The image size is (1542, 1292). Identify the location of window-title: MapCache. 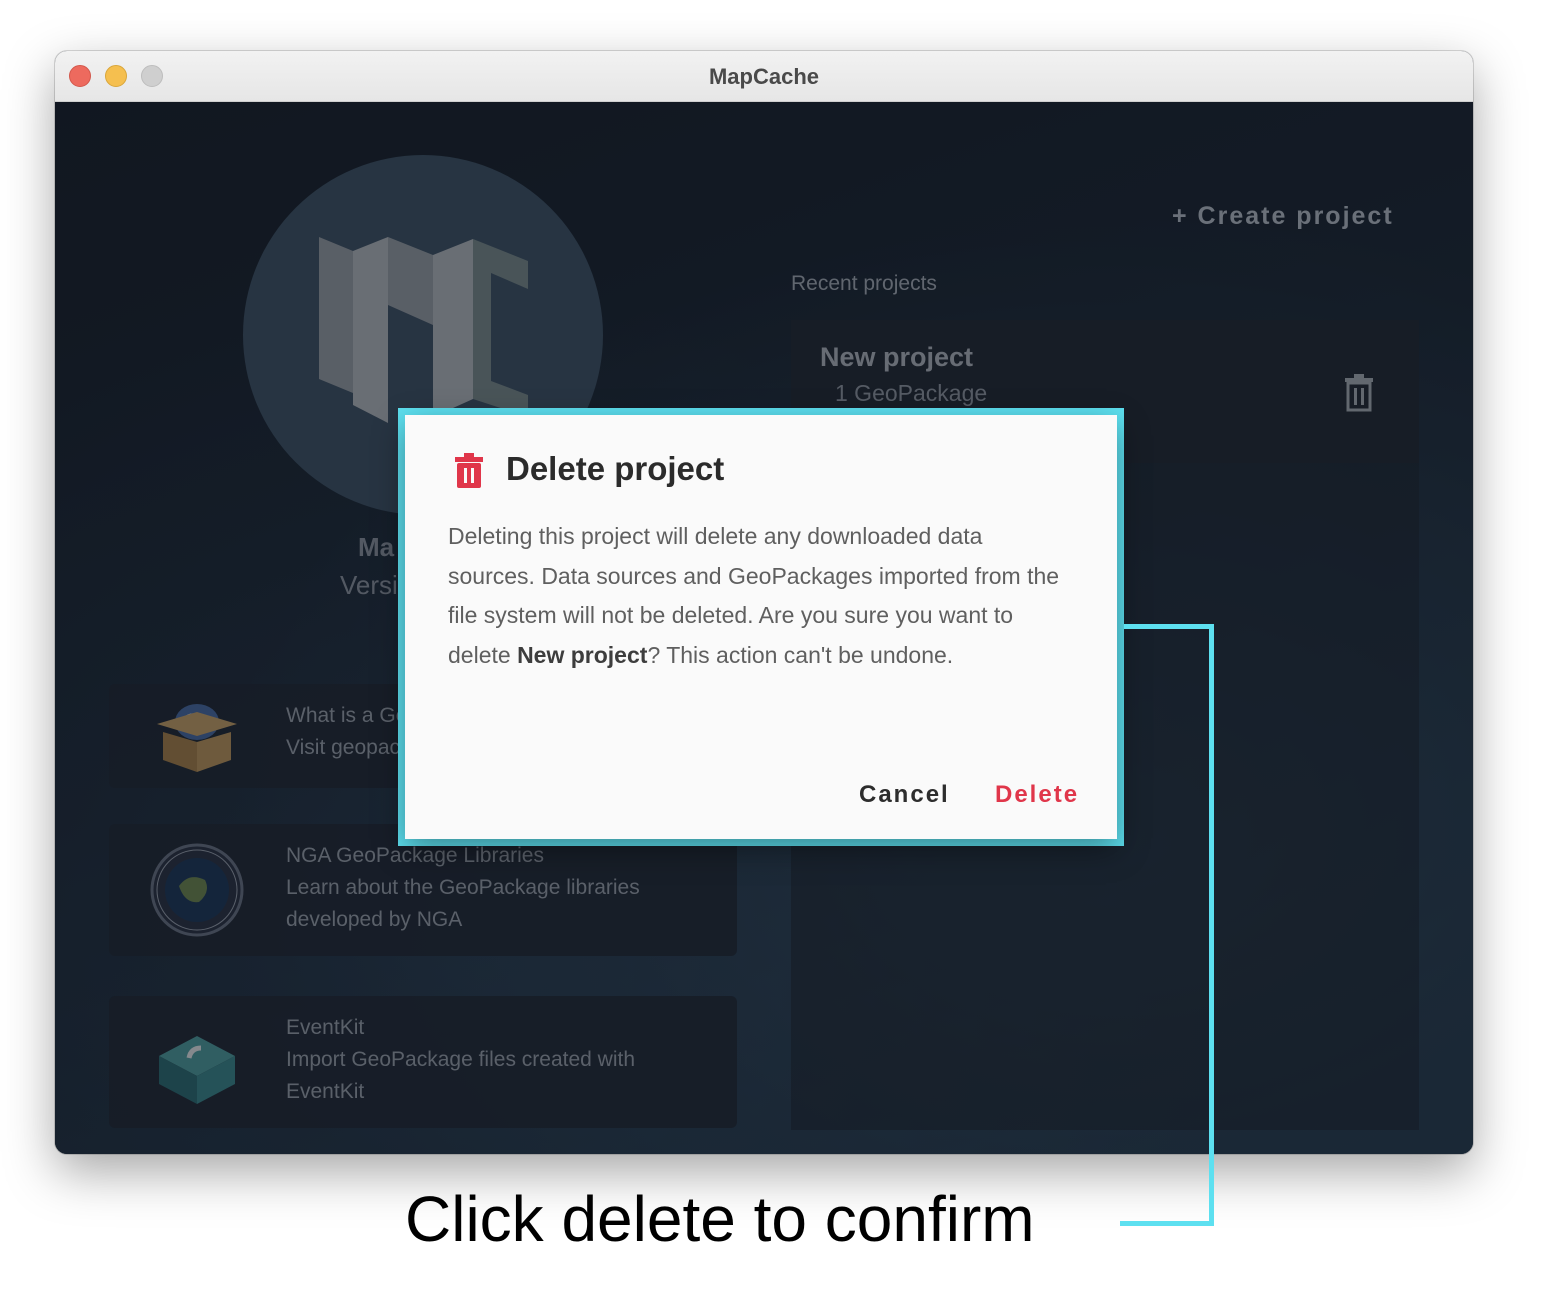
(764, 76).